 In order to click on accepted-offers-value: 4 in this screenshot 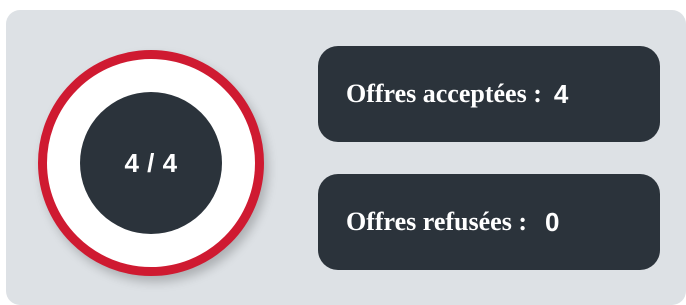, I will do `click(561, 93)`.